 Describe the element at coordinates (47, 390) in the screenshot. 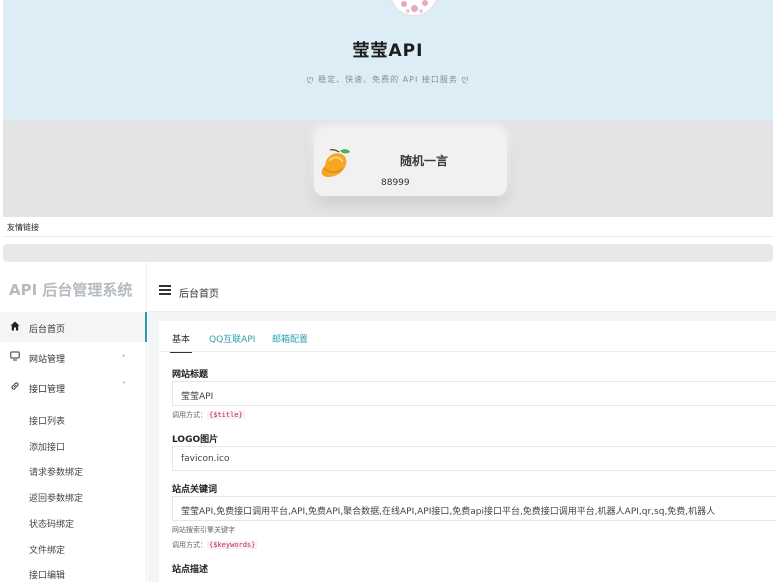

I see `sidebar-item-label: 接口管理` at that location.